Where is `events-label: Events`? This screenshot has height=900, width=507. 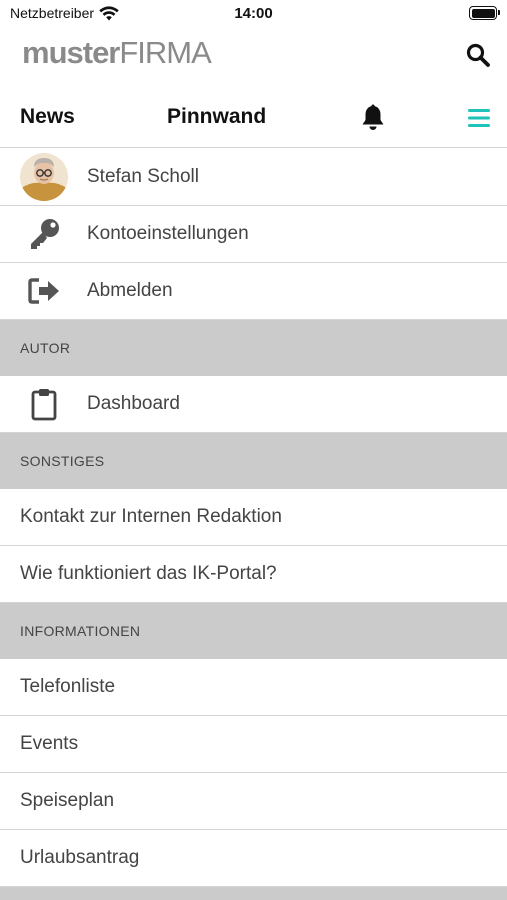 events-label: Events is located at coordinates (49, 743).